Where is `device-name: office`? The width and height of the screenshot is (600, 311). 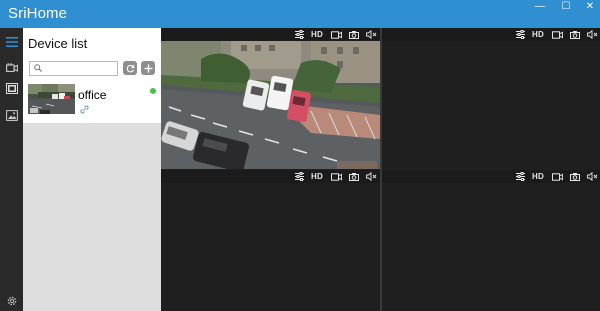 device-name: office is located at coordinates (92, 95).